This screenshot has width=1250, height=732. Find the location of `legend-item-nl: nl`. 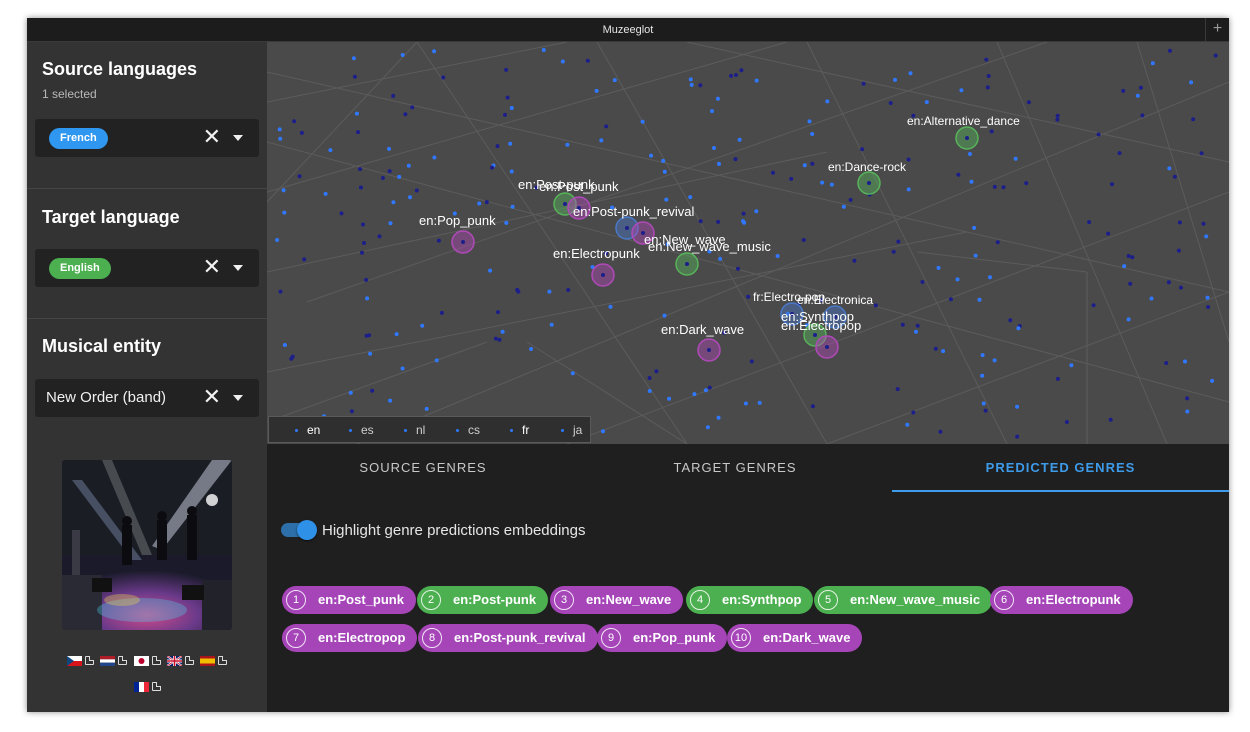

legend-item-nl: nl is located at coordinates (414, 430).